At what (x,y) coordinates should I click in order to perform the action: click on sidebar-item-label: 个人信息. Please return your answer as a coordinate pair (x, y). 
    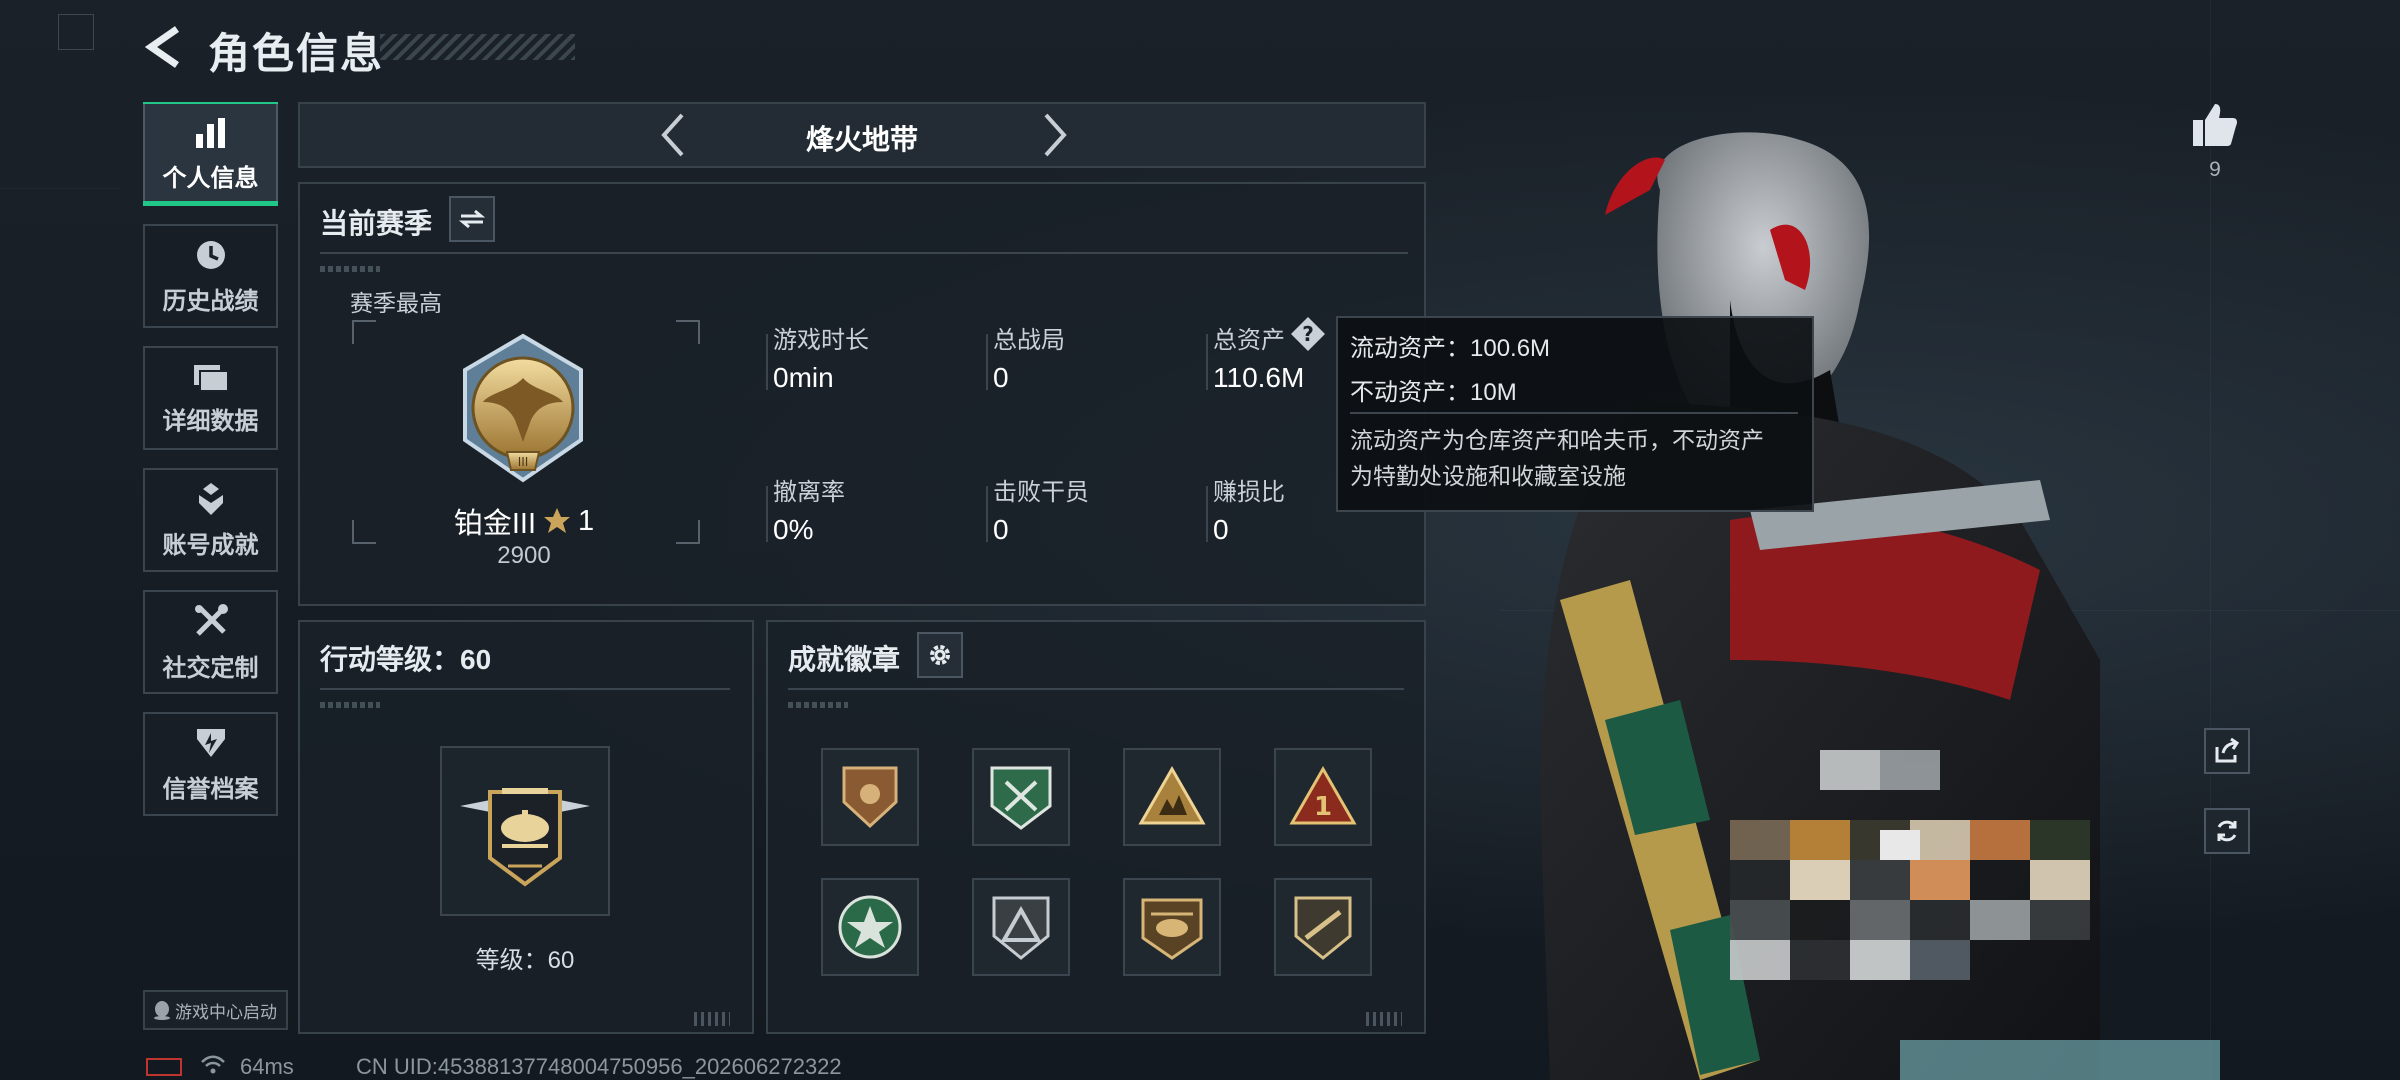
    Looking at the image, I should click on (210, 178).